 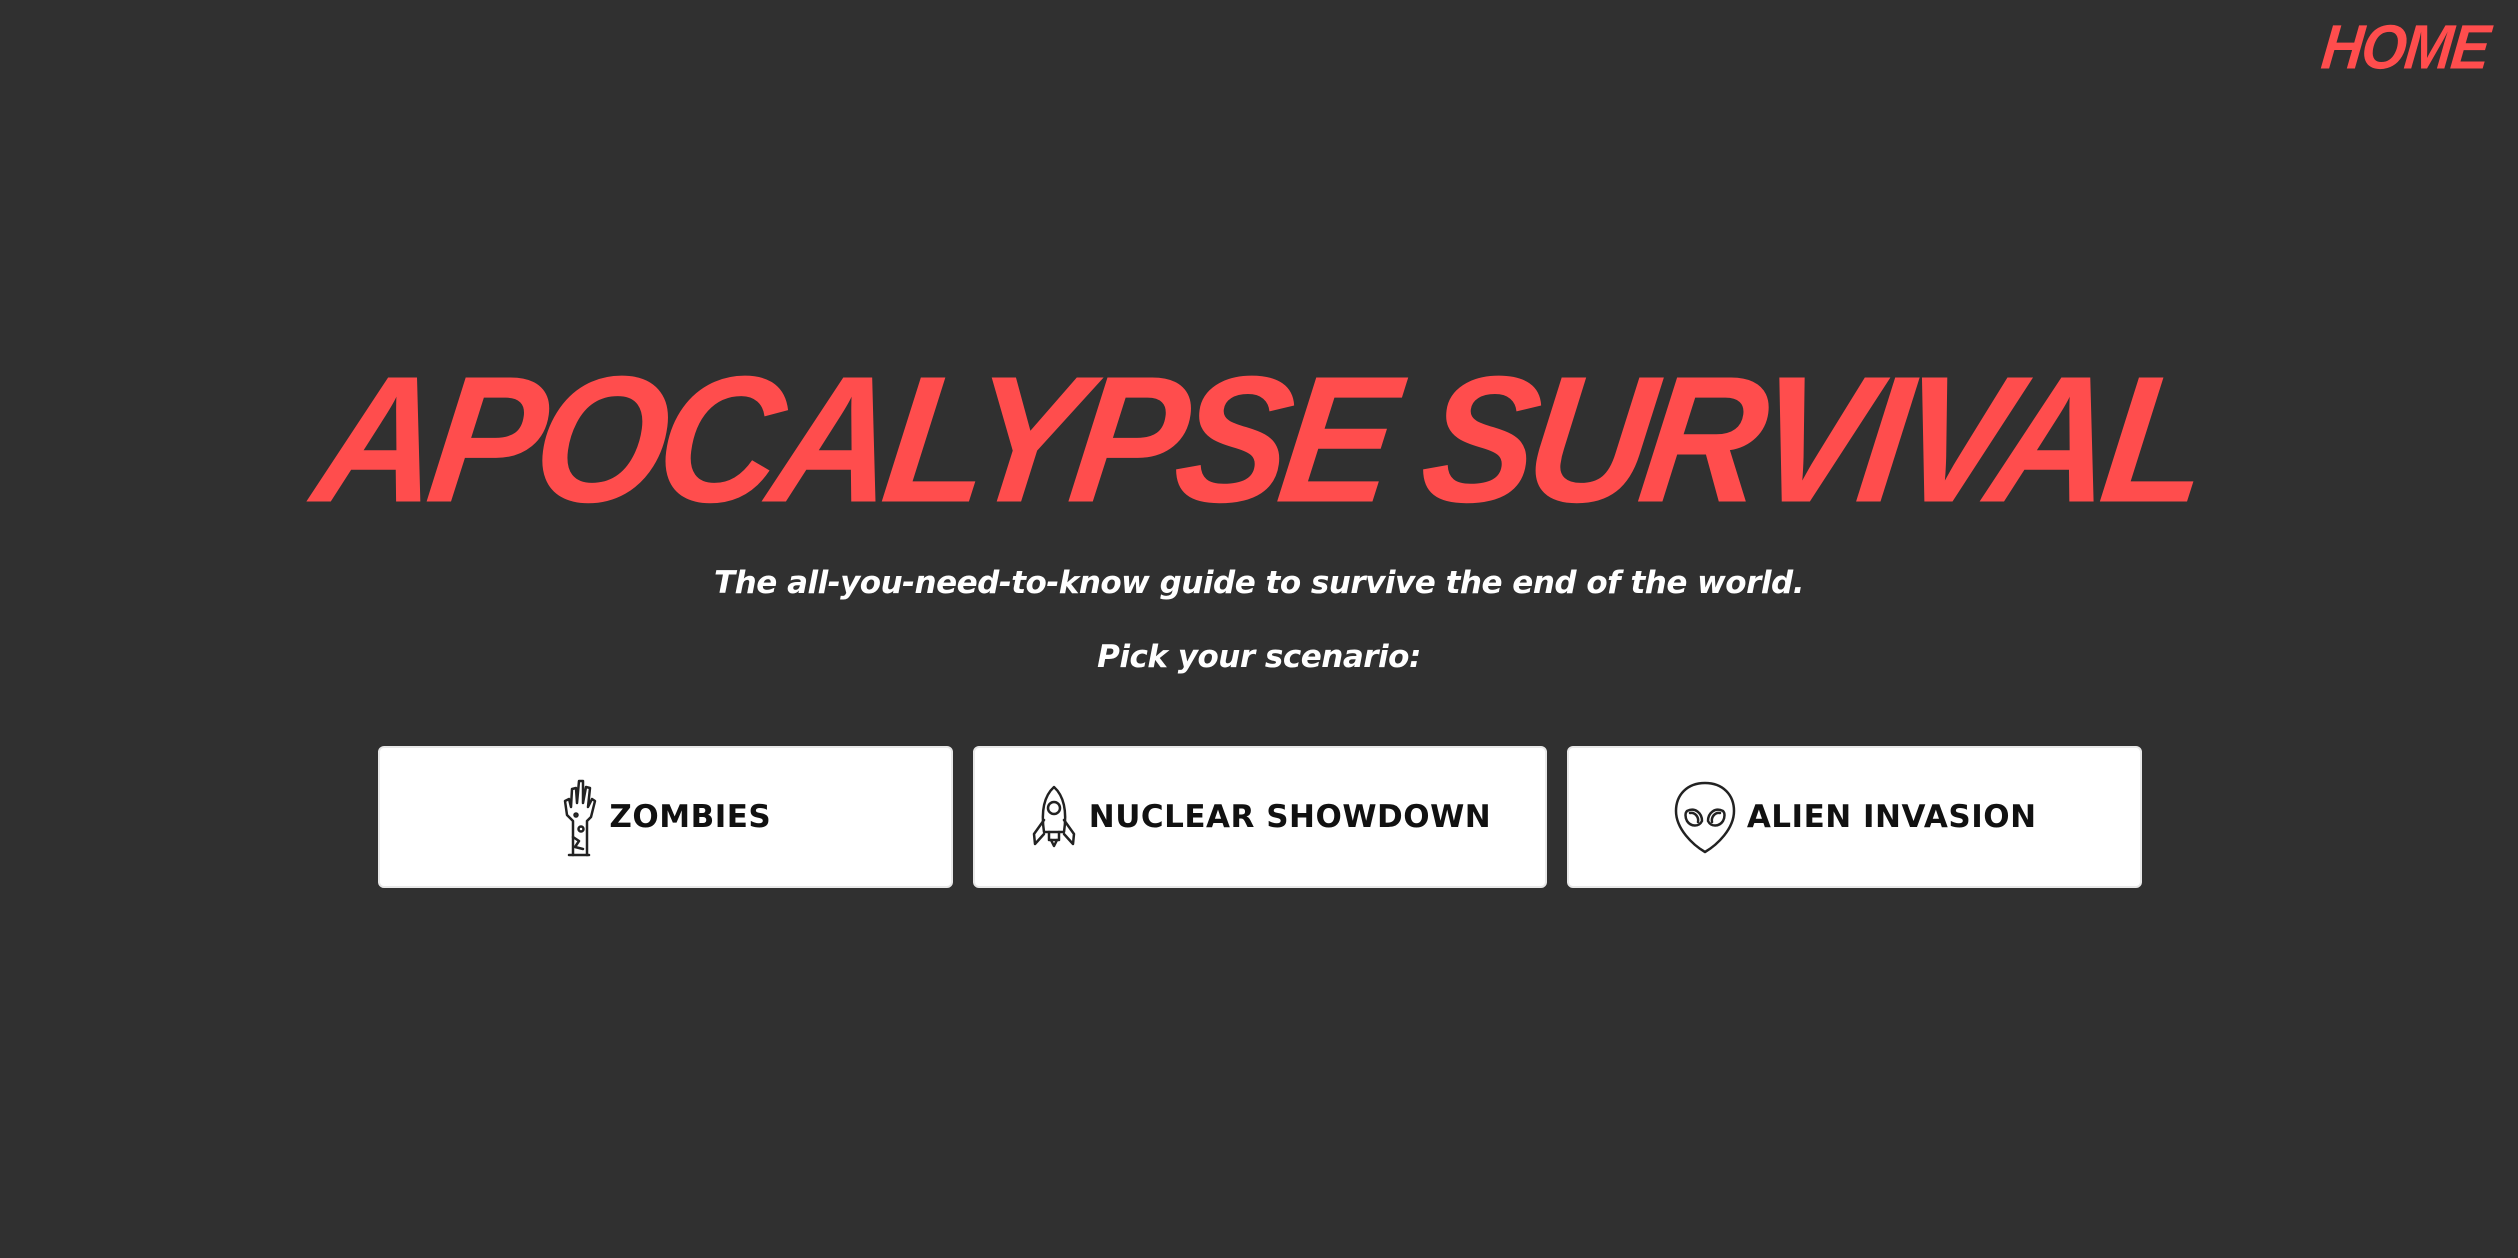 What do you see at coordinates (1054, 817) in the screenshot?
I see `rocket-icon` at bounding box center [1054, 817].